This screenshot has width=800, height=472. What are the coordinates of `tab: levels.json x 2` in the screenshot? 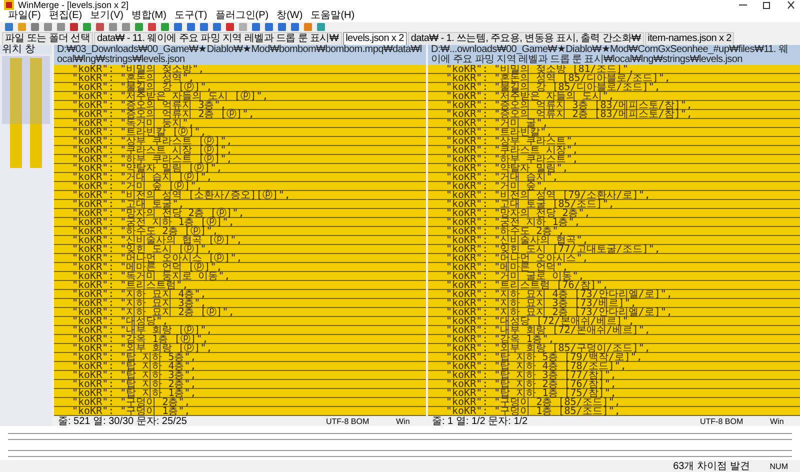 It's located at (374, 38).